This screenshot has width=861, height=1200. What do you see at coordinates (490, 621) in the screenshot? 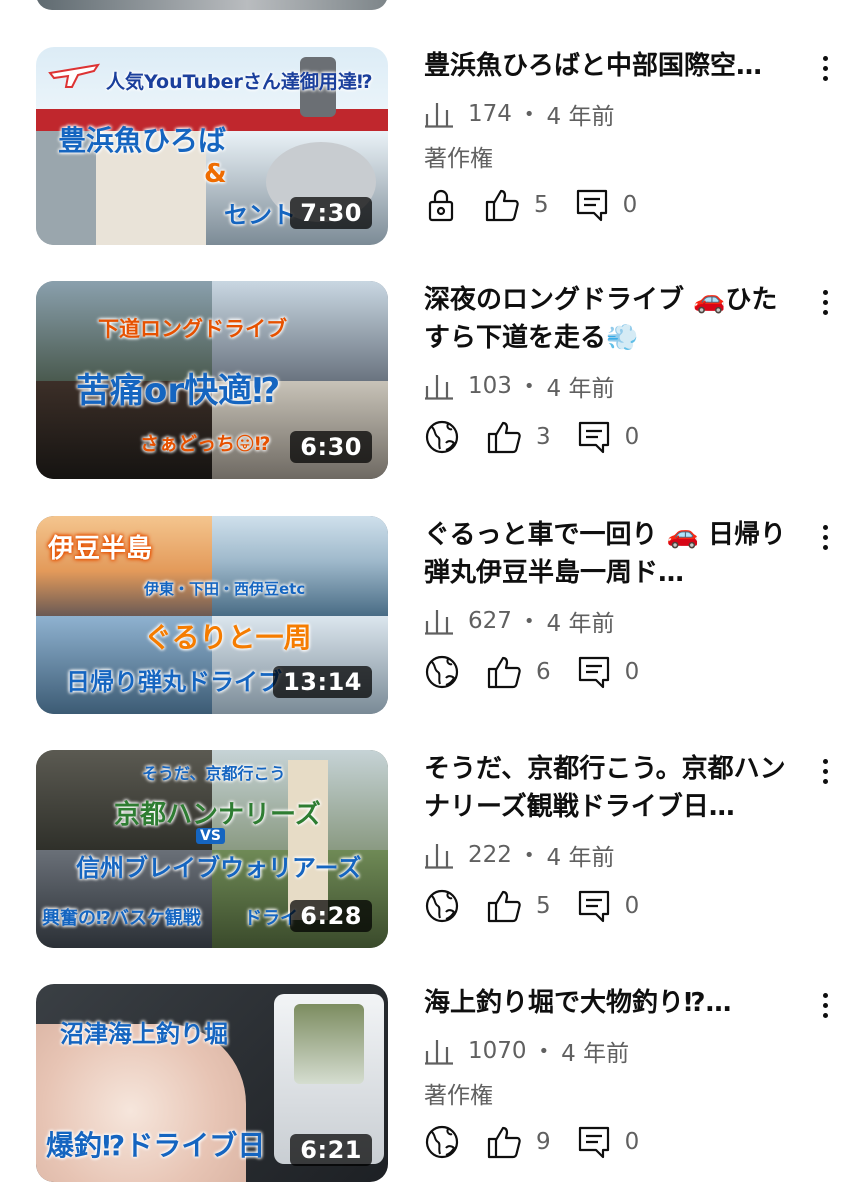
I see `view-count: 627` at bounding box center [490, 621].